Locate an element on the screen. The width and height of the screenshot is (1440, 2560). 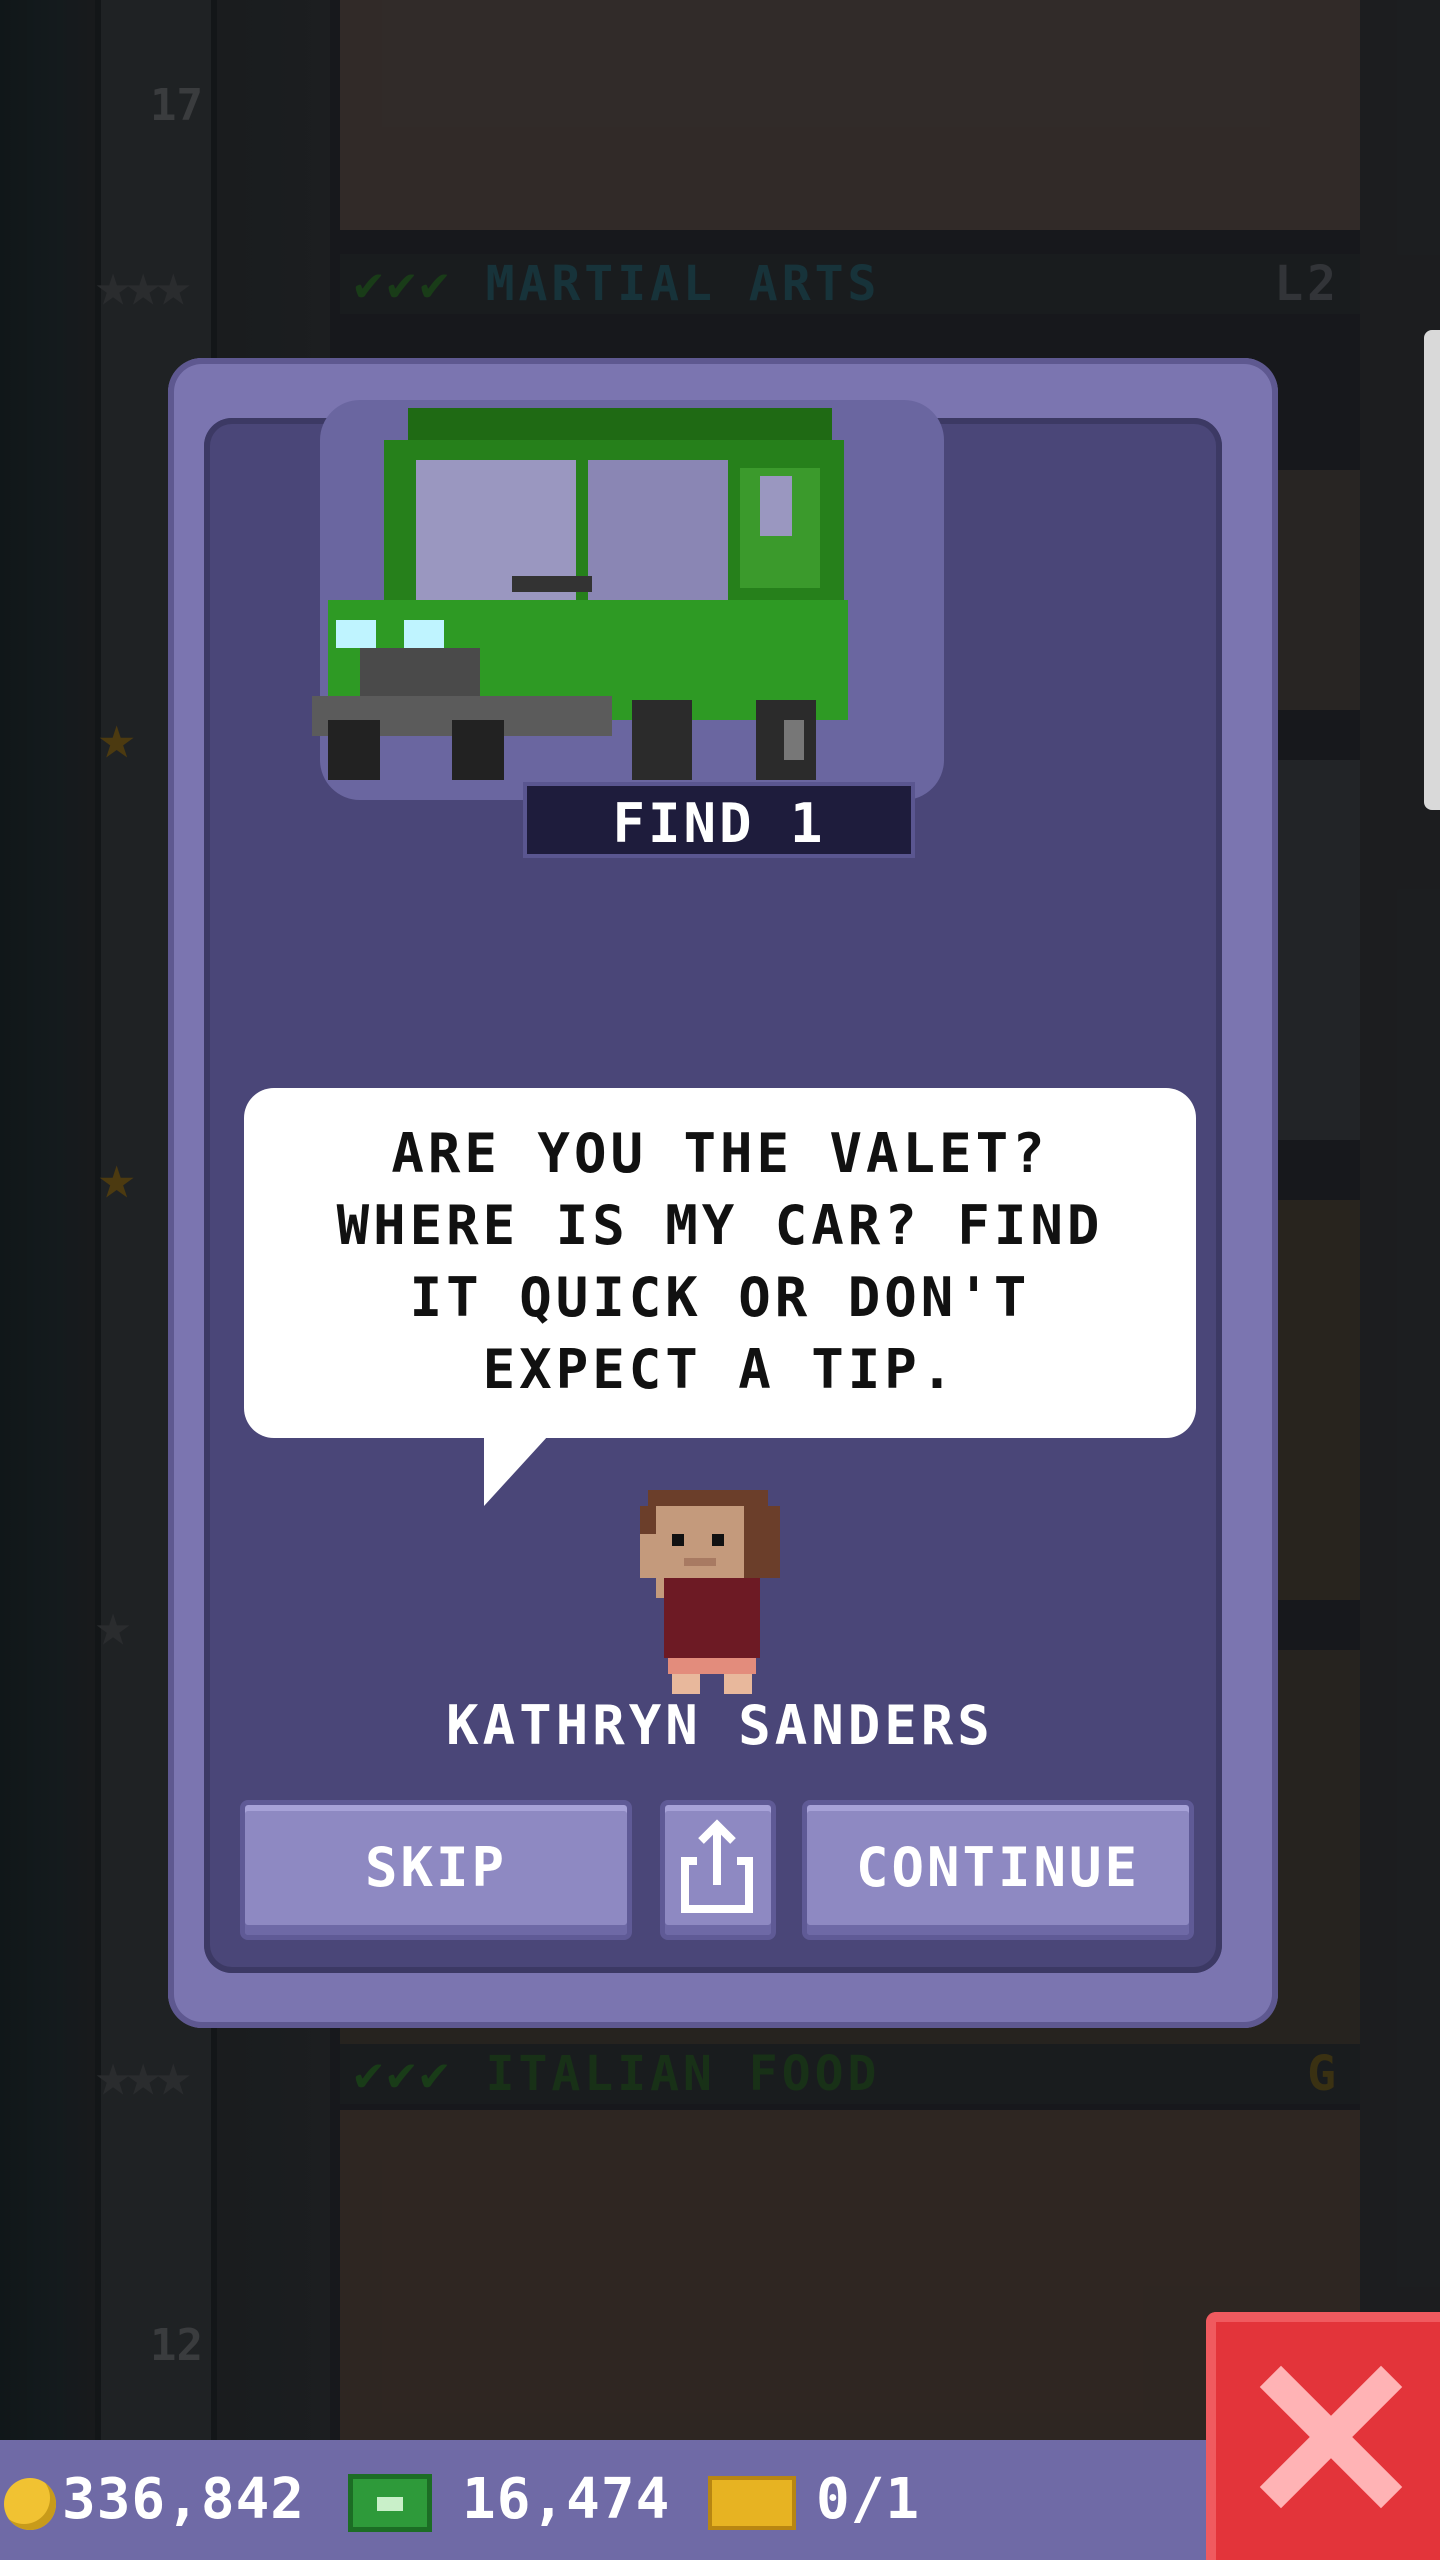
close-icon is located at coordinates (1331, 2437).